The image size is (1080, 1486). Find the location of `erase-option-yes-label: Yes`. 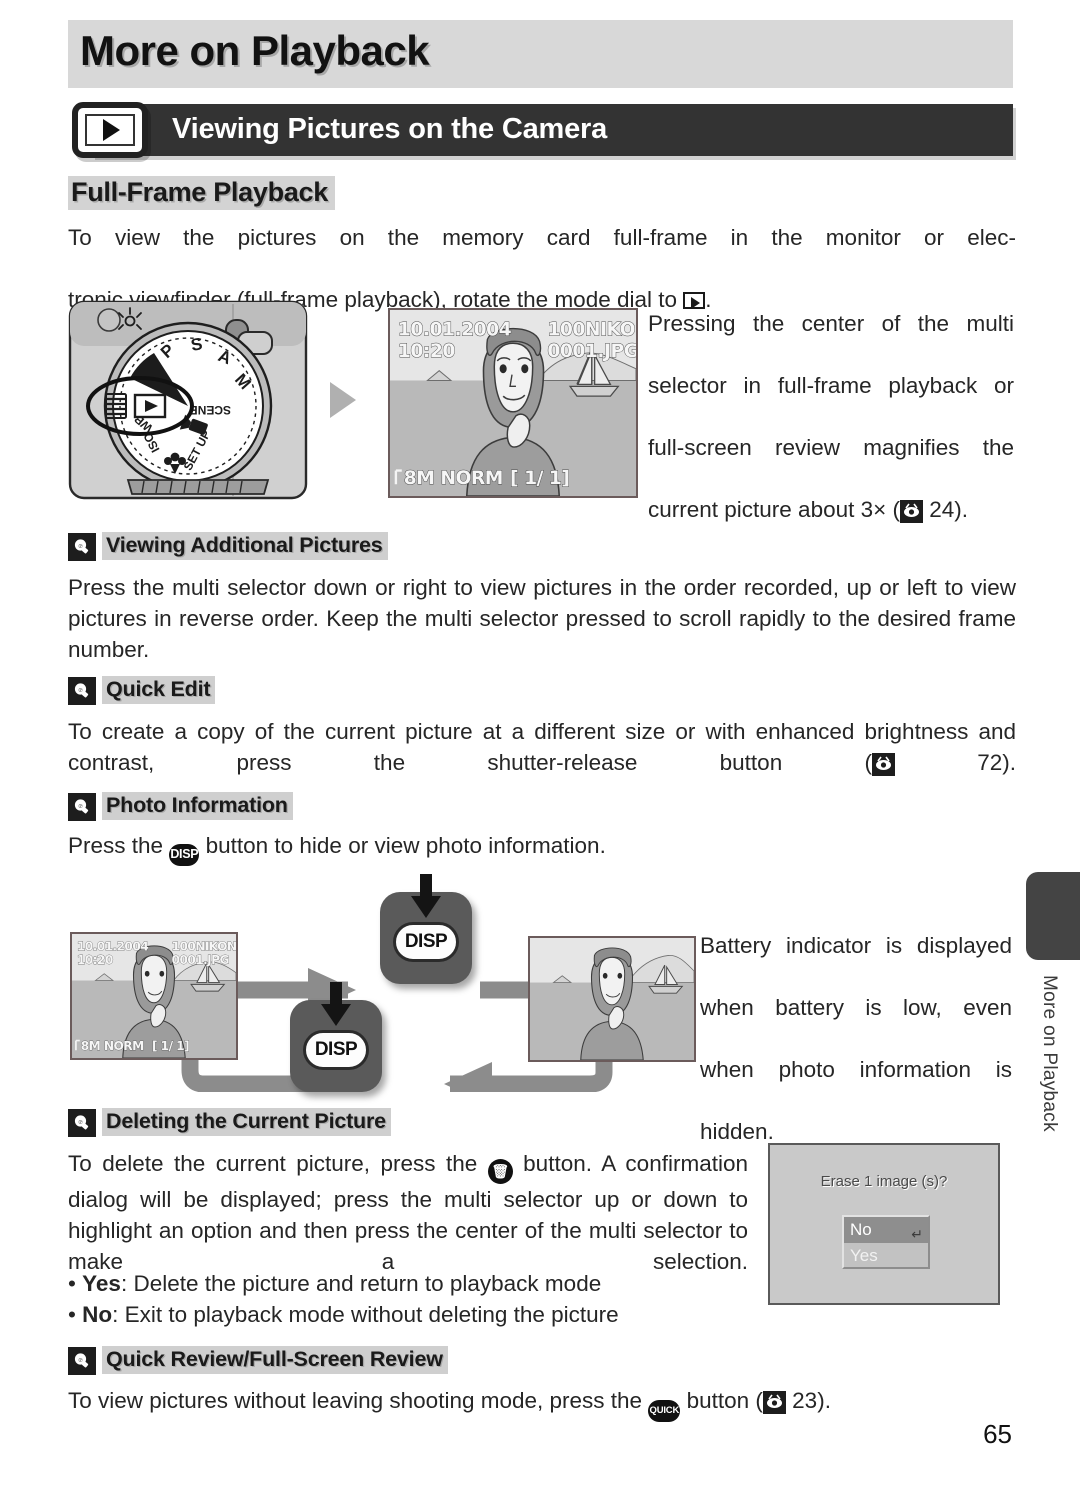

erase-option-yes-label: Yes is located at coordinates (864, 1255).